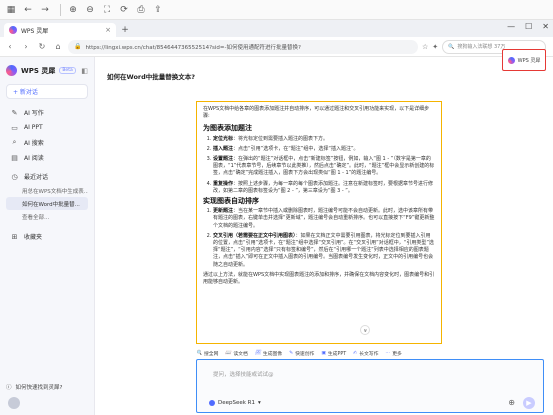 Image resolution: width=553 pixels, height=415 pixels. What do you see at coordinates (151, 77) in the screenshot?
I see `page-title: 如何在Word中批量替换文本?` at bounding box center [151, 77].